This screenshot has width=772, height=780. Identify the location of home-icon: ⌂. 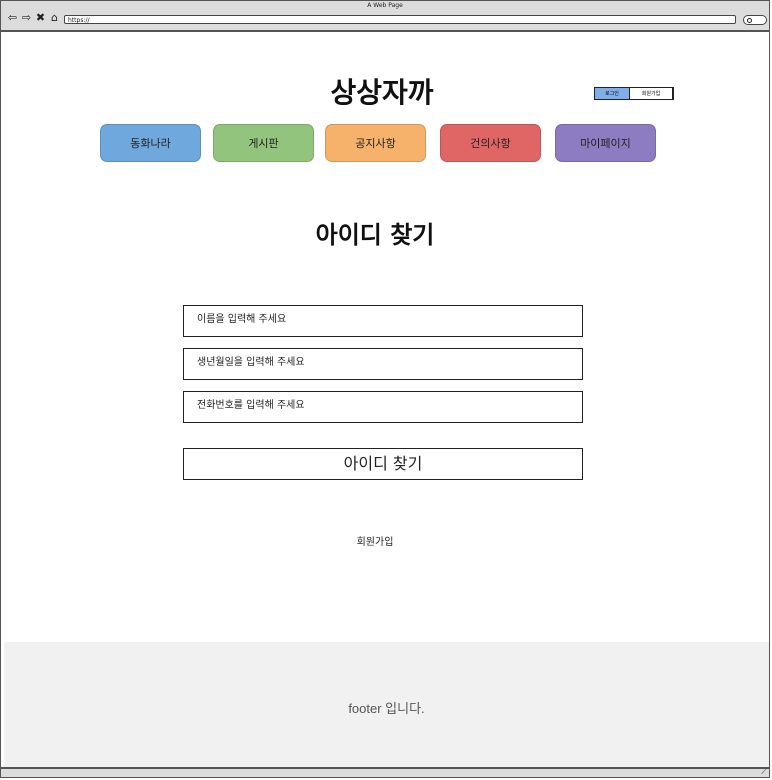
(54, 17).